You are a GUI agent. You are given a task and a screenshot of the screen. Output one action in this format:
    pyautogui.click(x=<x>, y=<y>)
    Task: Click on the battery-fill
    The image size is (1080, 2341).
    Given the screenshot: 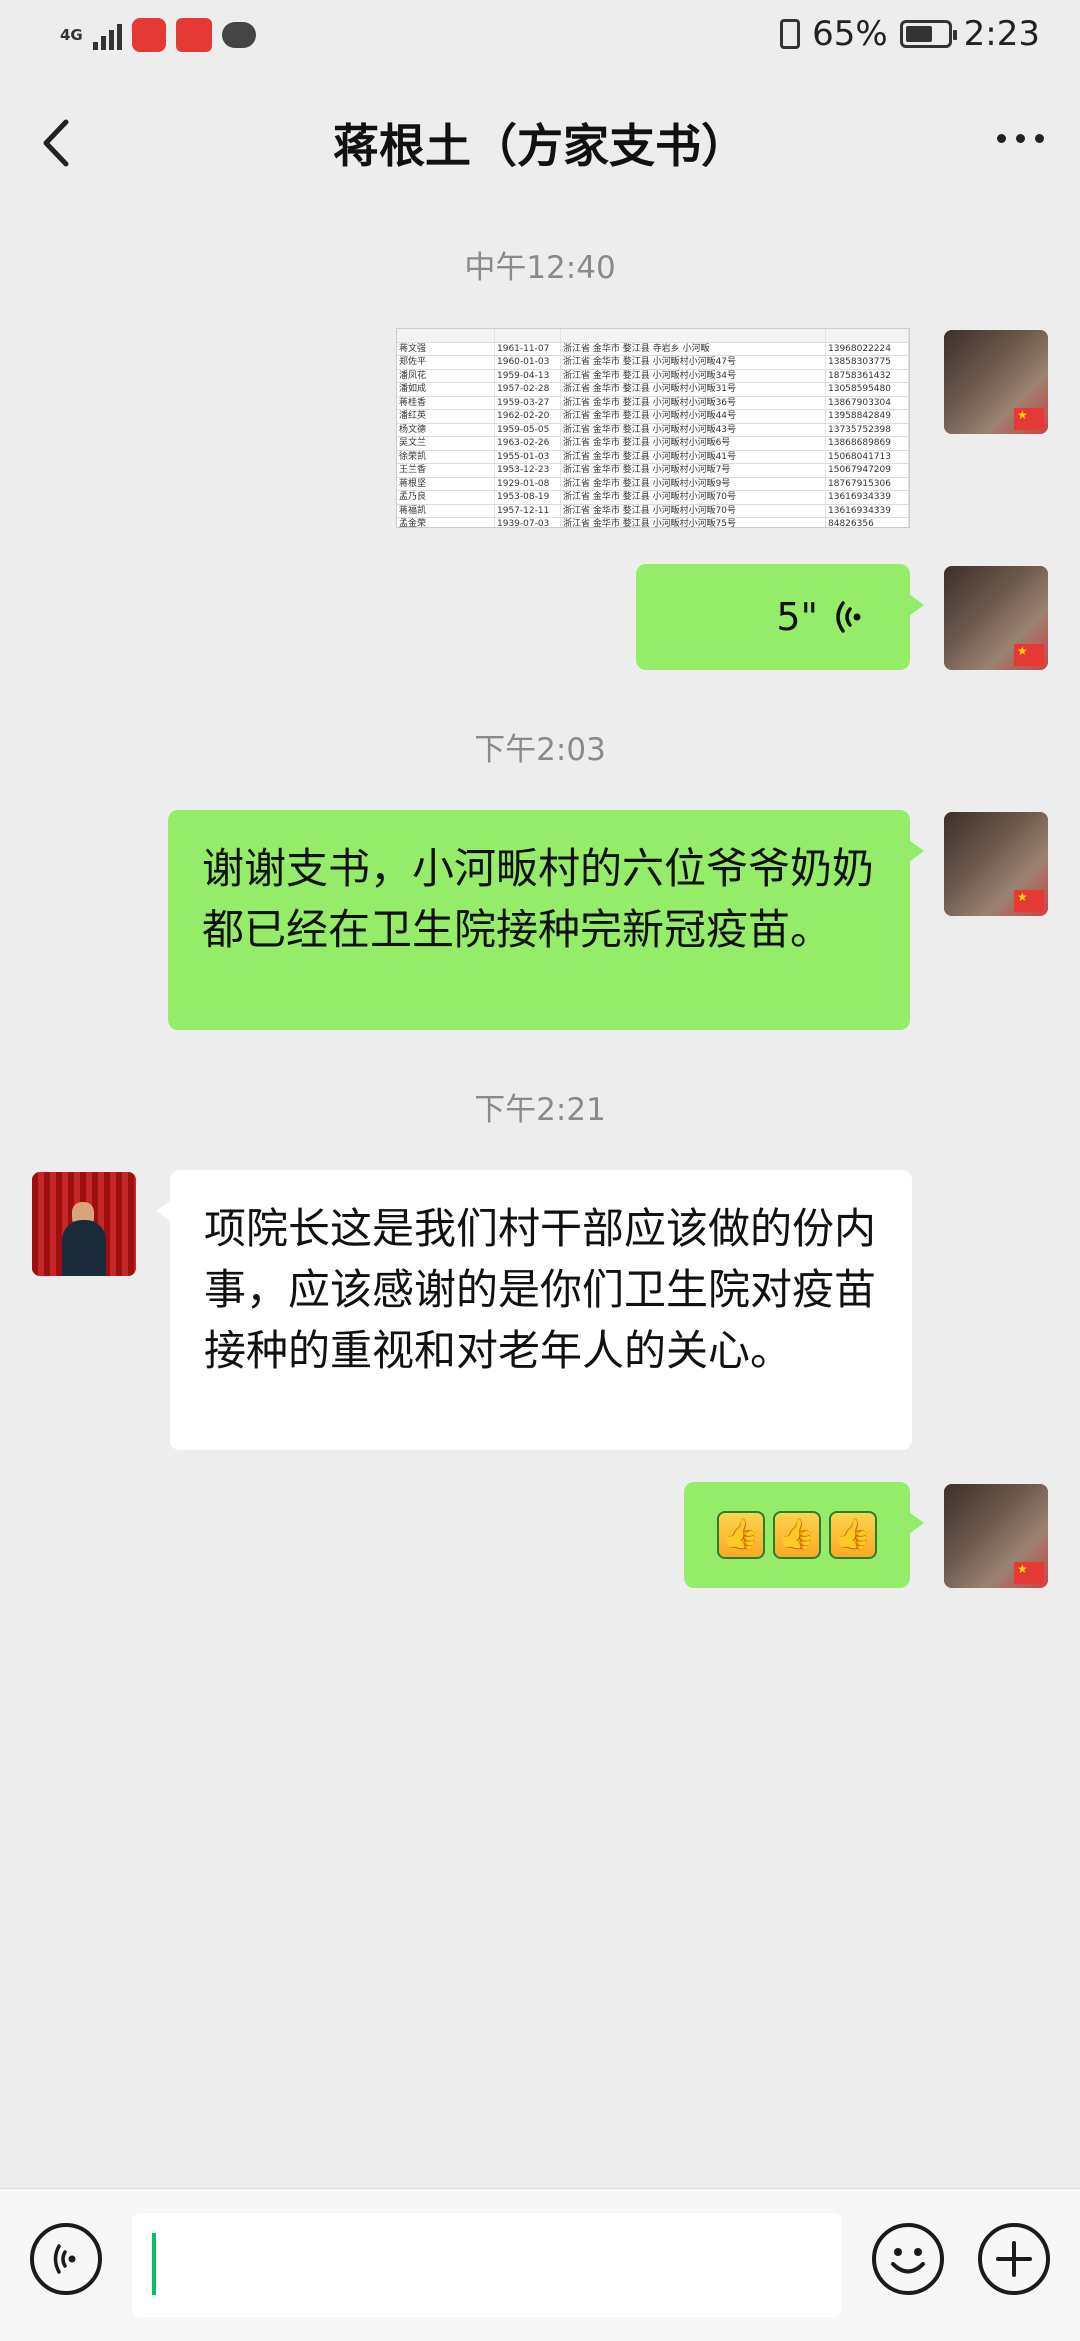 What is the action you would take?
    pyautogui.click(x=918, y=34)
    